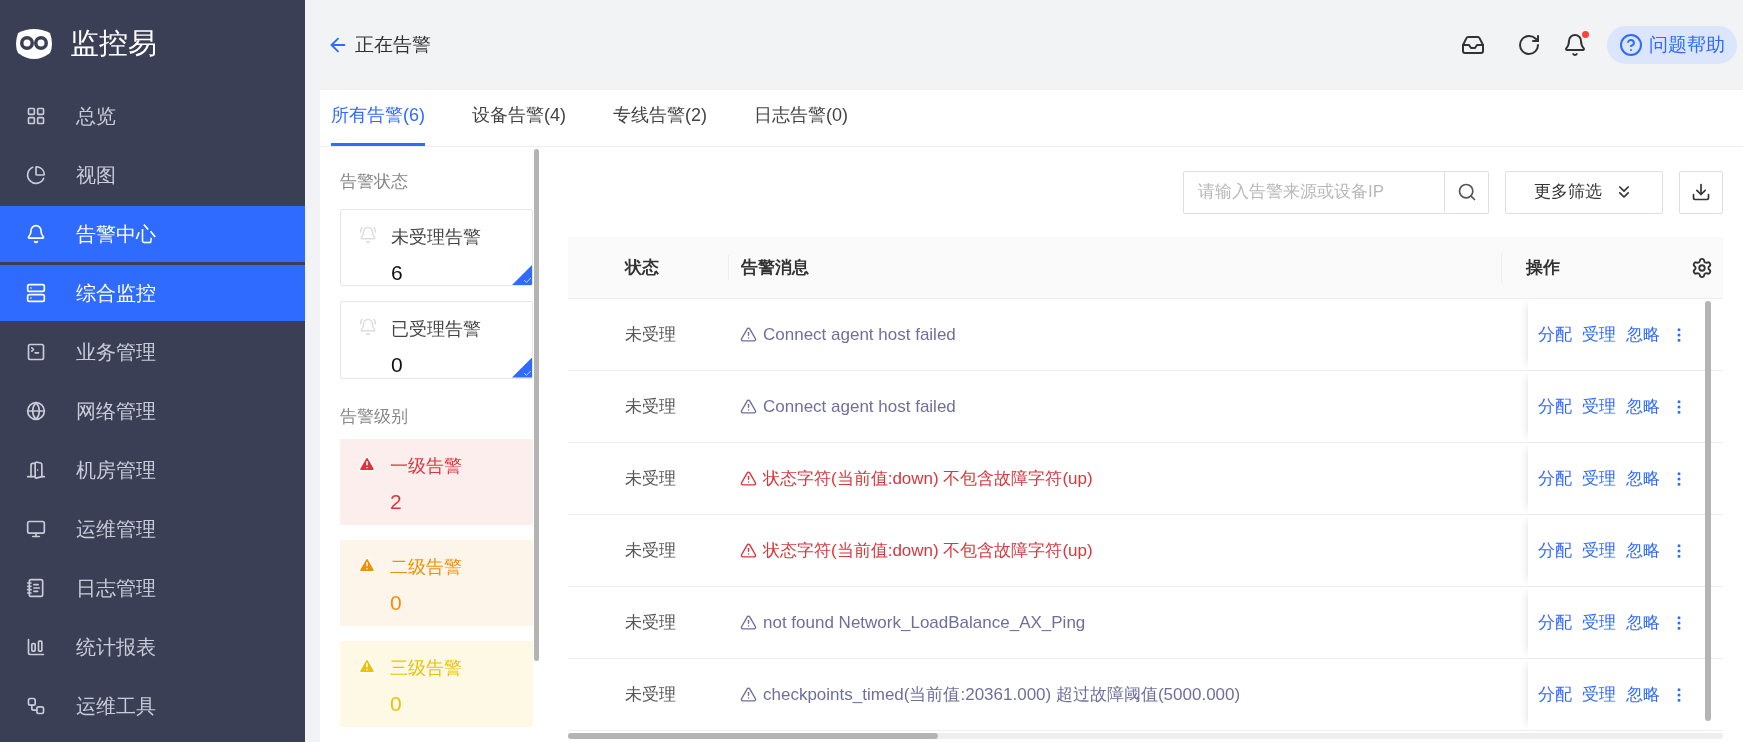  What do you see at coordinates (152, 588) in the screenshot?
I see `sidebar-item: 日志管理` at bounding box center [152, 588].